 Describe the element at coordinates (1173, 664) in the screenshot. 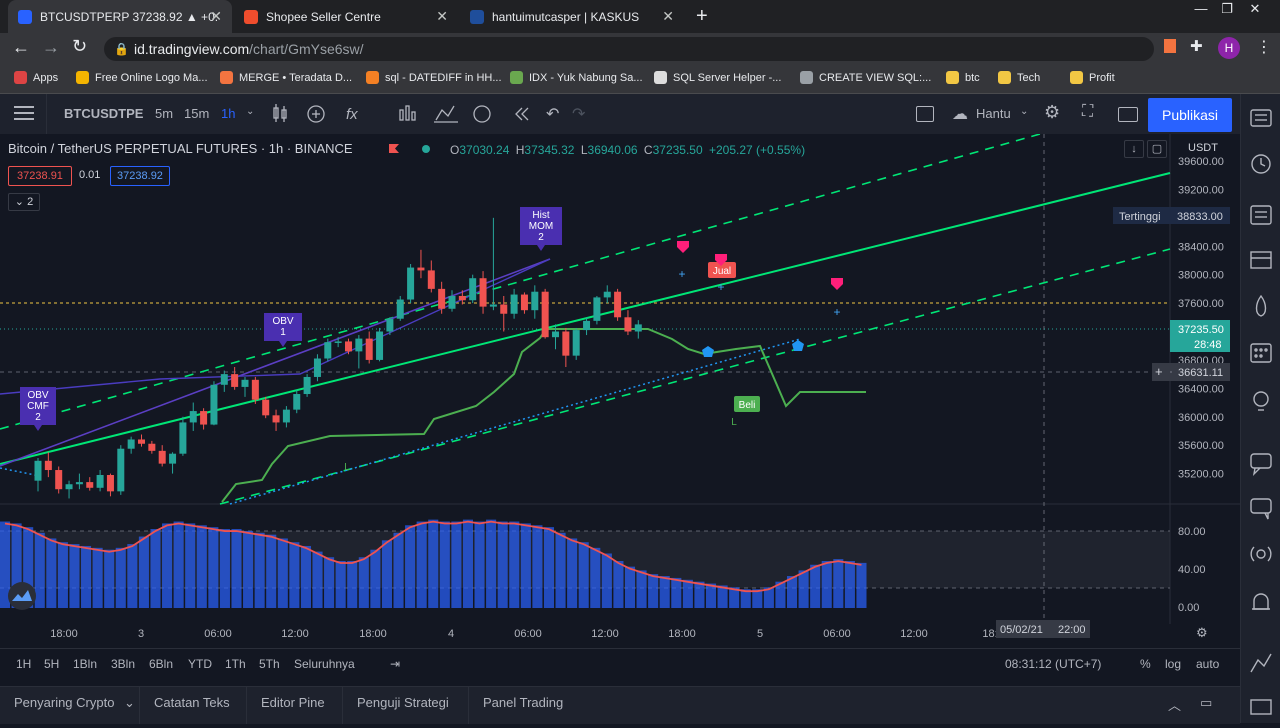

I see `scale-log: log` at that location.